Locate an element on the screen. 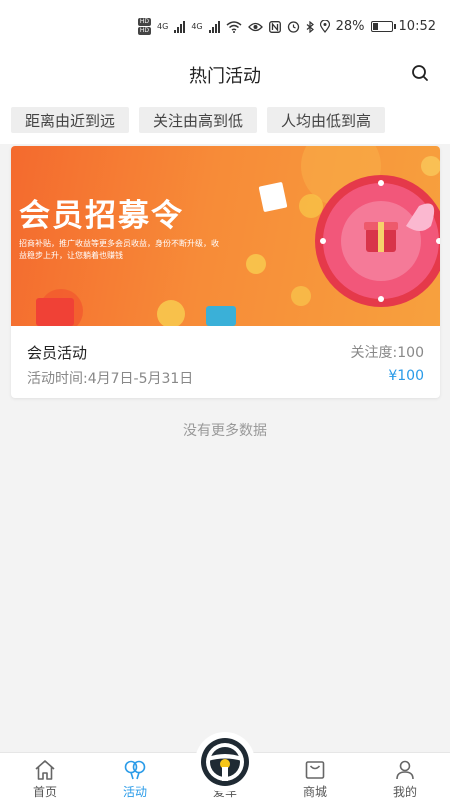 This screenshot has width=450, height=800. header: 热门活动 is located at coordinates (225, 74).